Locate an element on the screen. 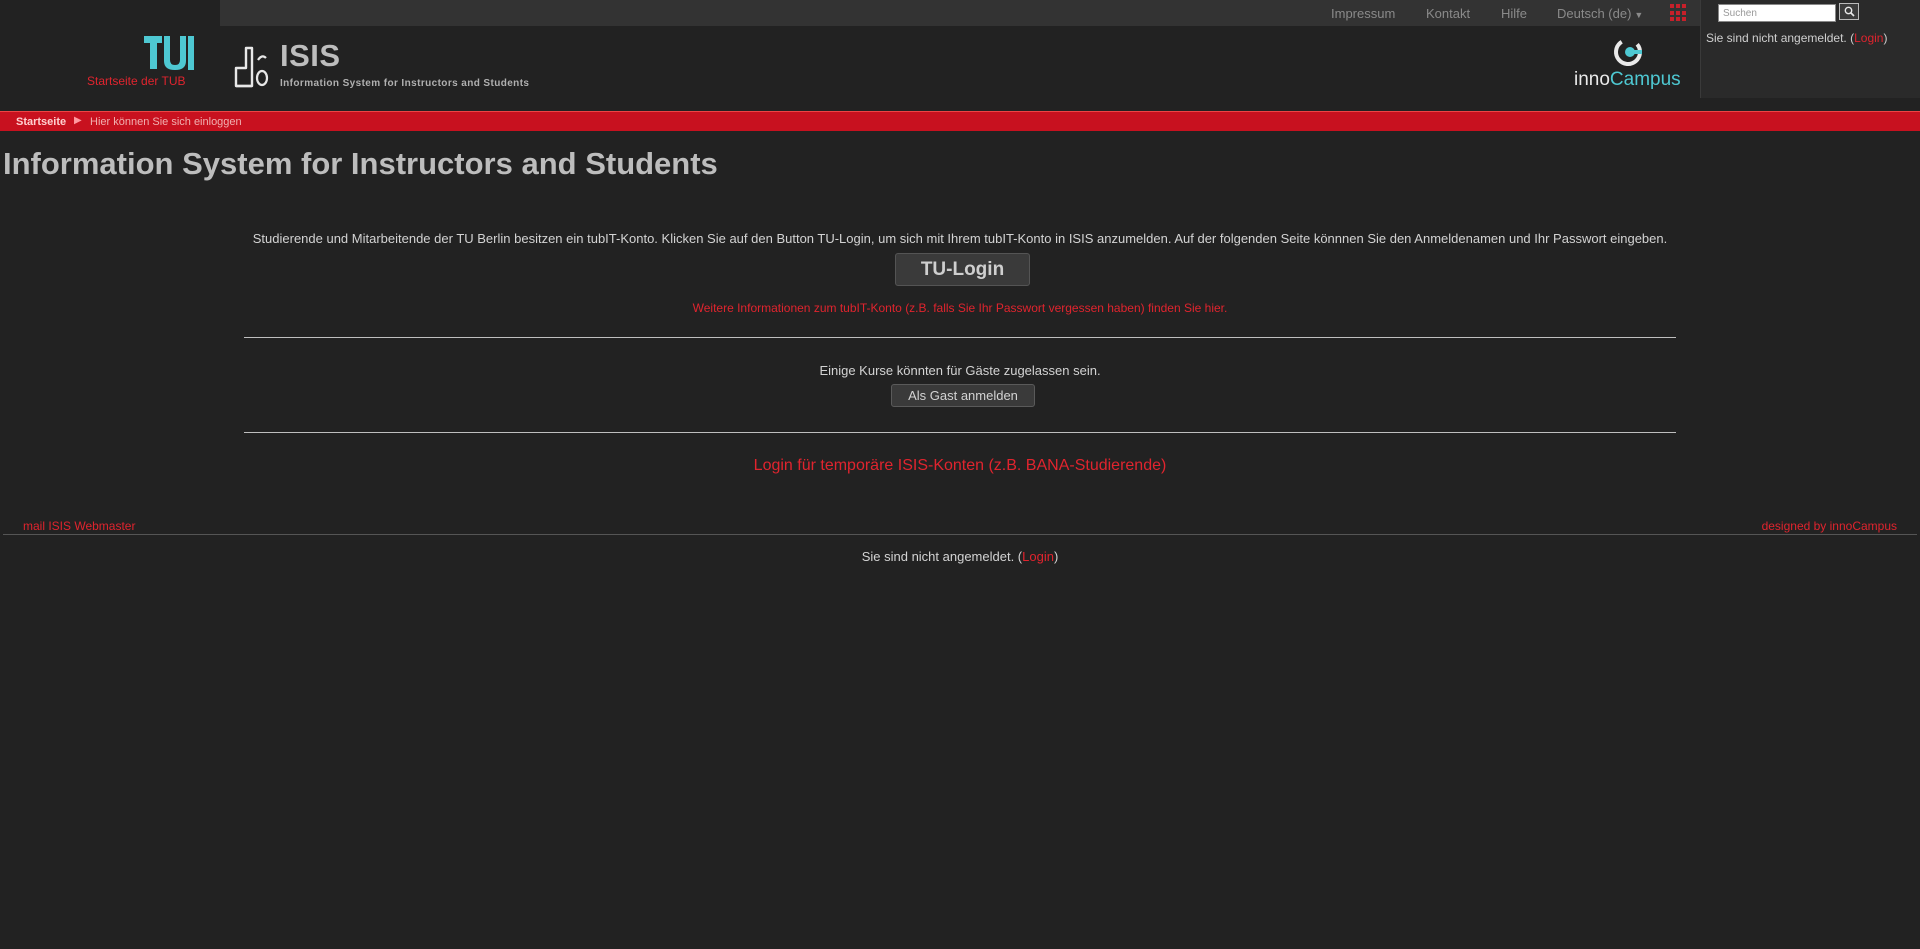  login-link-top: Login is located at coordinates (1868, 38).